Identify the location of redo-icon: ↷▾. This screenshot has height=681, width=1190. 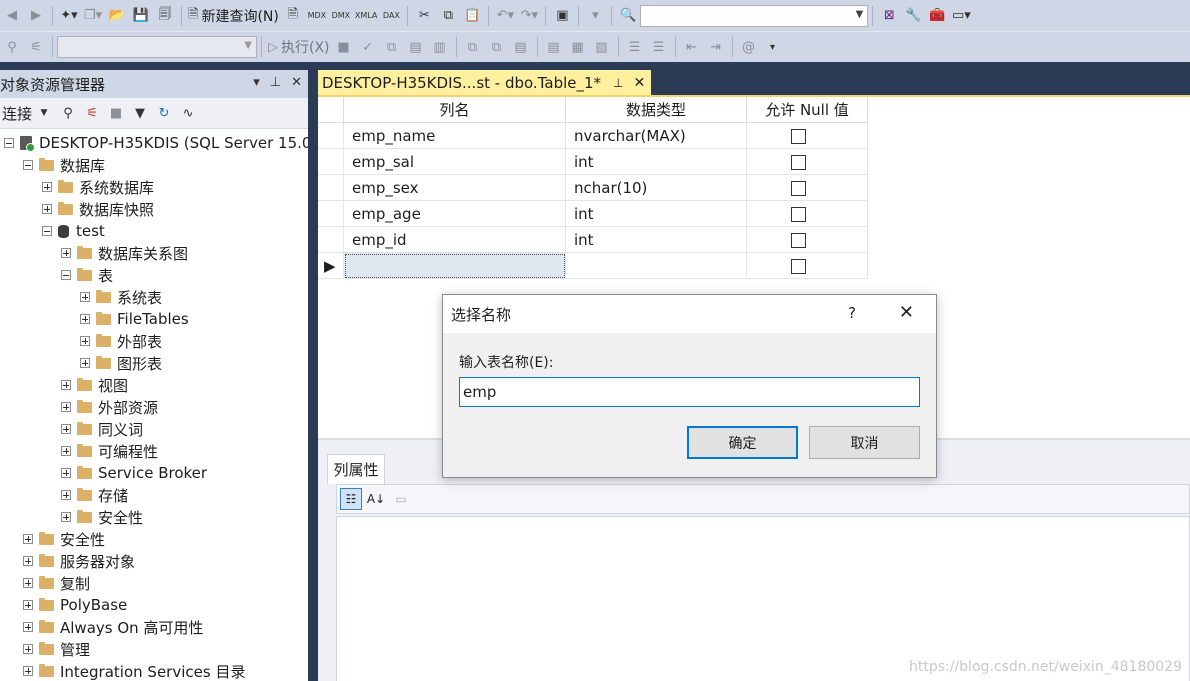
(529, 16).